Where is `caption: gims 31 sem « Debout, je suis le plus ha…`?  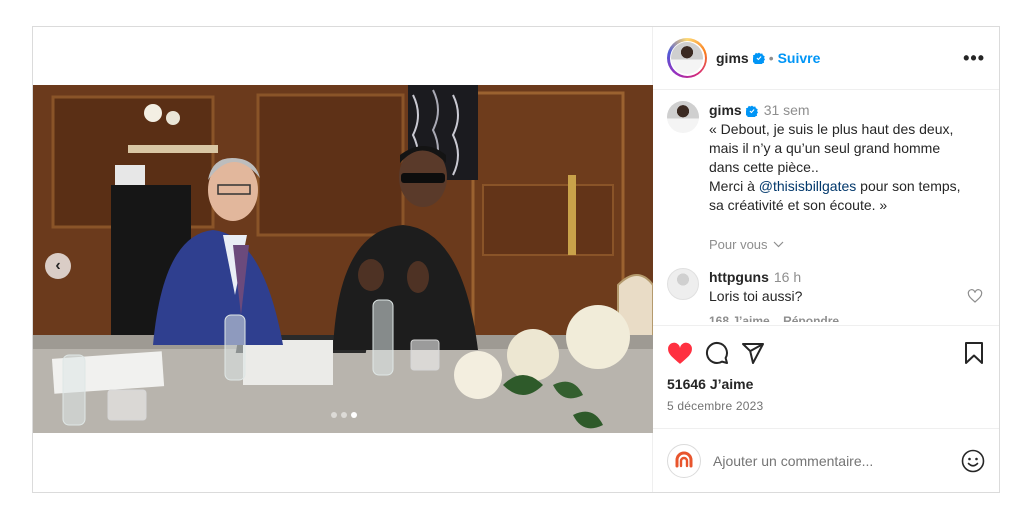
caption: gims 31 sem « Debout, je suis le plus ha… is located at coordinates (826, 158).